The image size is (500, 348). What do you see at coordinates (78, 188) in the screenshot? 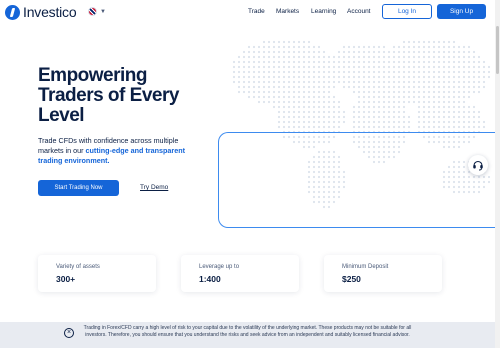
I see `start-trading-button: Start Trading Now` at bounding box center [78, 188].